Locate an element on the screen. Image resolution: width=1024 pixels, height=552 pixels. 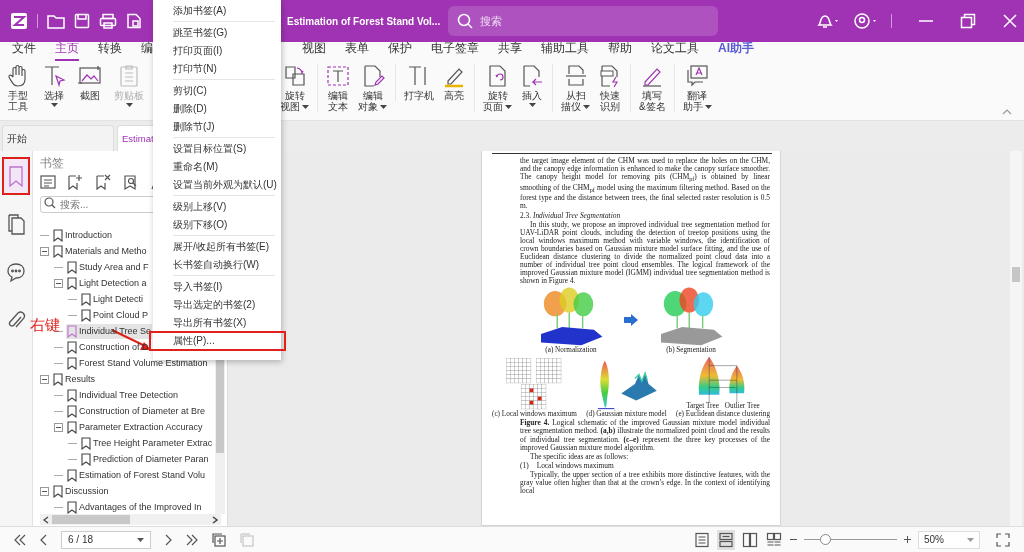
ribbon-button: 旋转 页面 is located at coordinates (497, 88).